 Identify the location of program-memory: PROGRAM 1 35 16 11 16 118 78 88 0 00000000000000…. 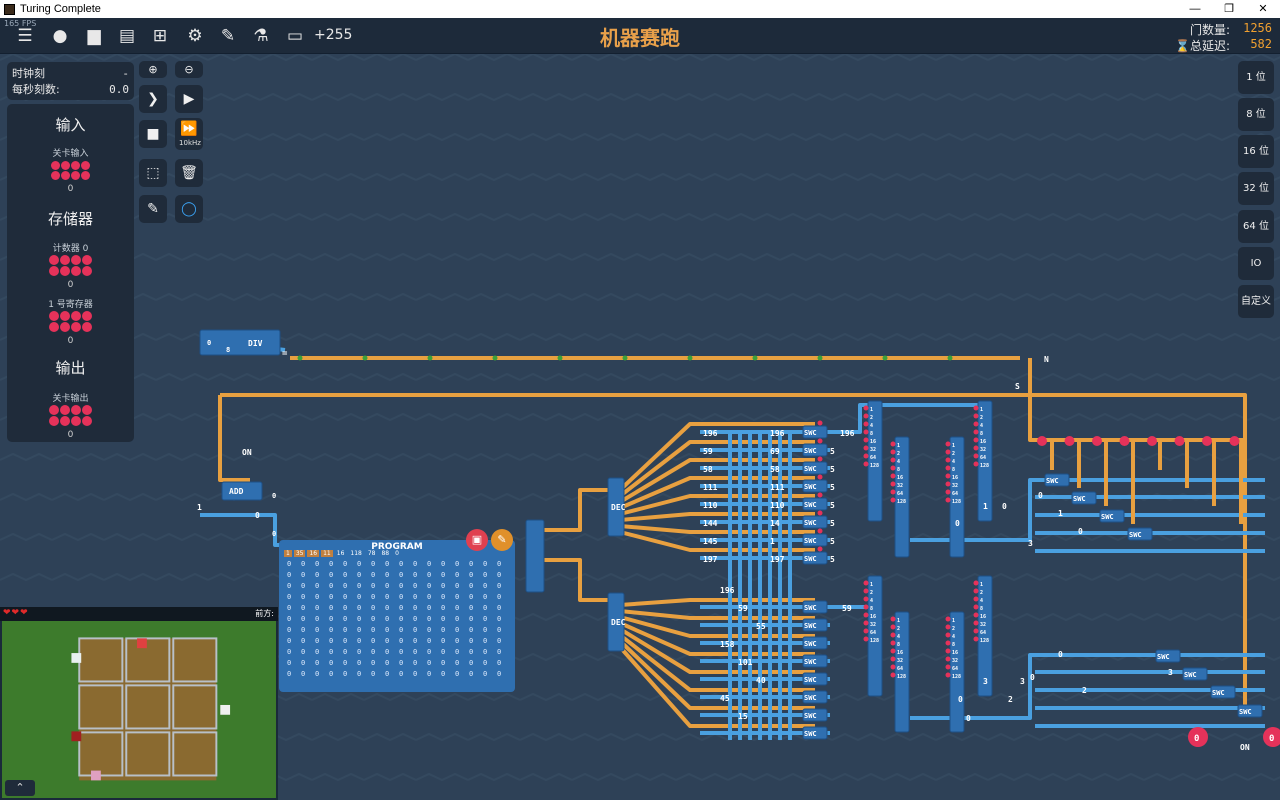
(397, 616).